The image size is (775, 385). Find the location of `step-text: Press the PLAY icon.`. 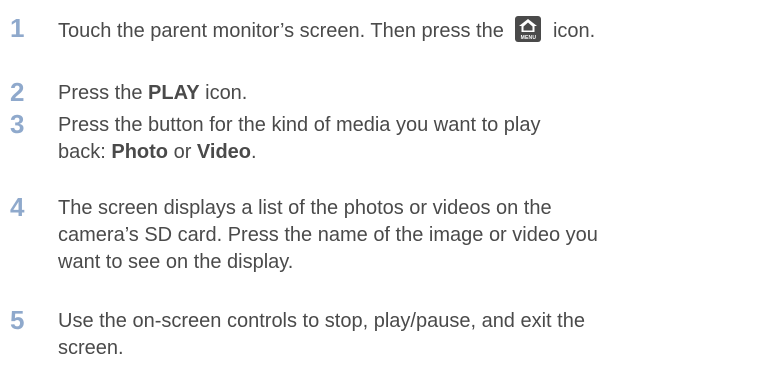

step-text: Press the PLAY icon. is located at coordinates (152, 93).